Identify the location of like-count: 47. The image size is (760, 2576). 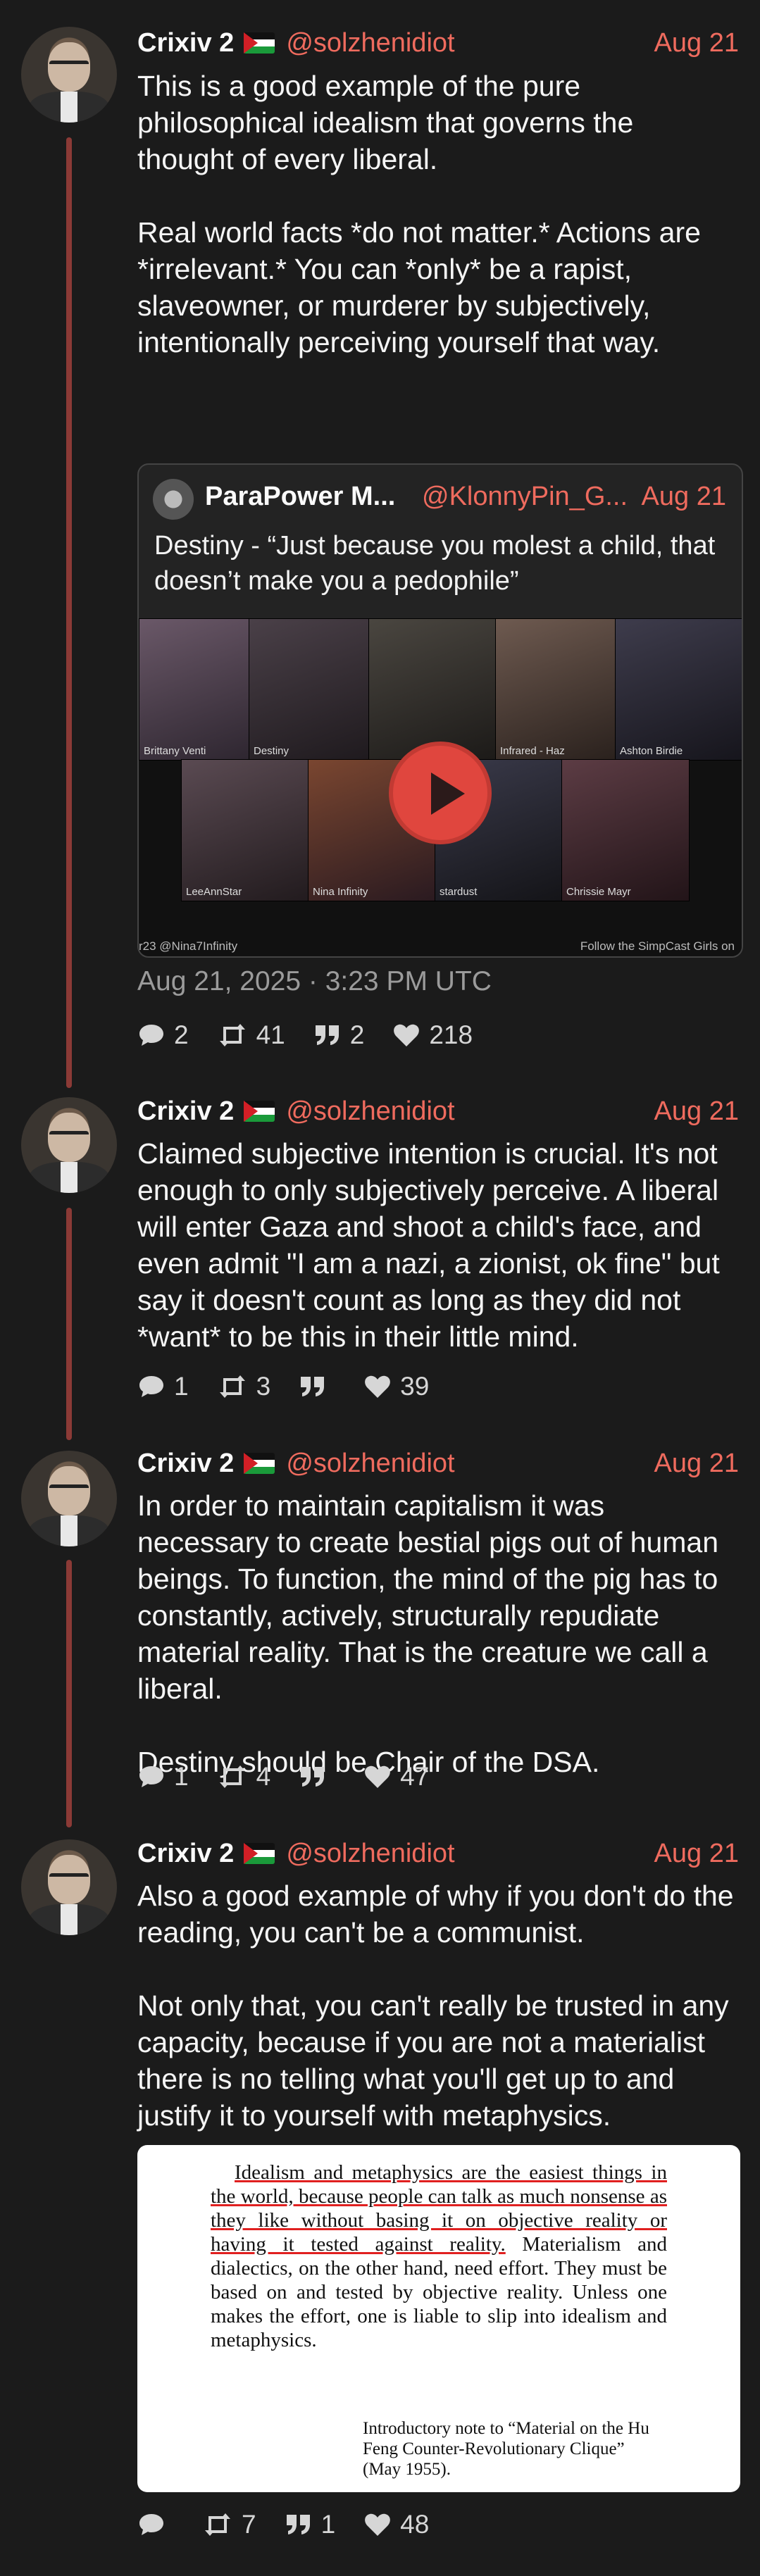
(415, 1776).